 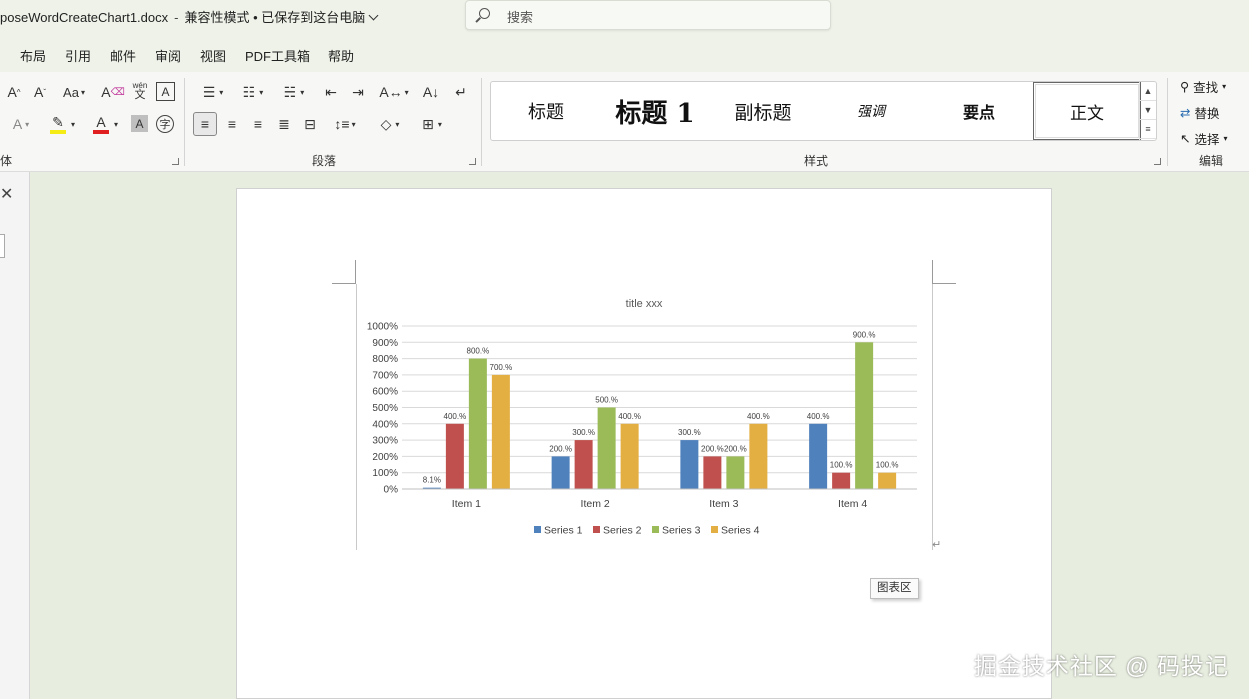 I want to click on data-label: 500.%, so click(x=606, y=400).